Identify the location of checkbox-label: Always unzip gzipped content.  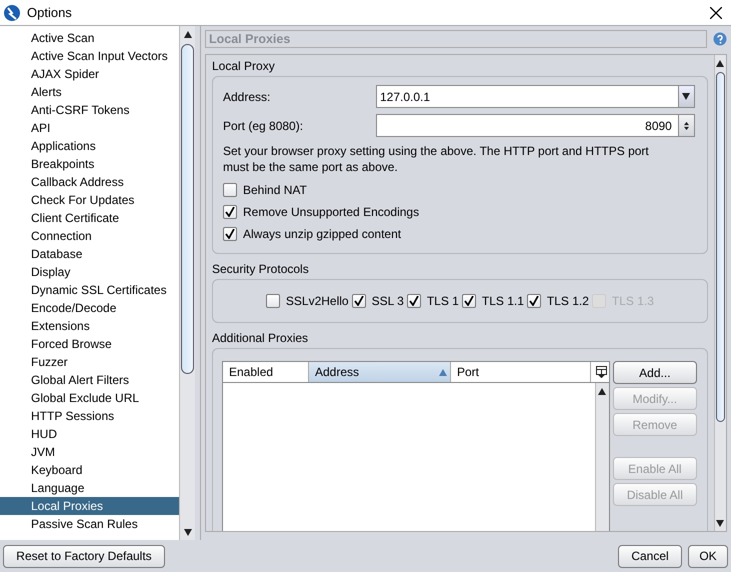
(322, 234).